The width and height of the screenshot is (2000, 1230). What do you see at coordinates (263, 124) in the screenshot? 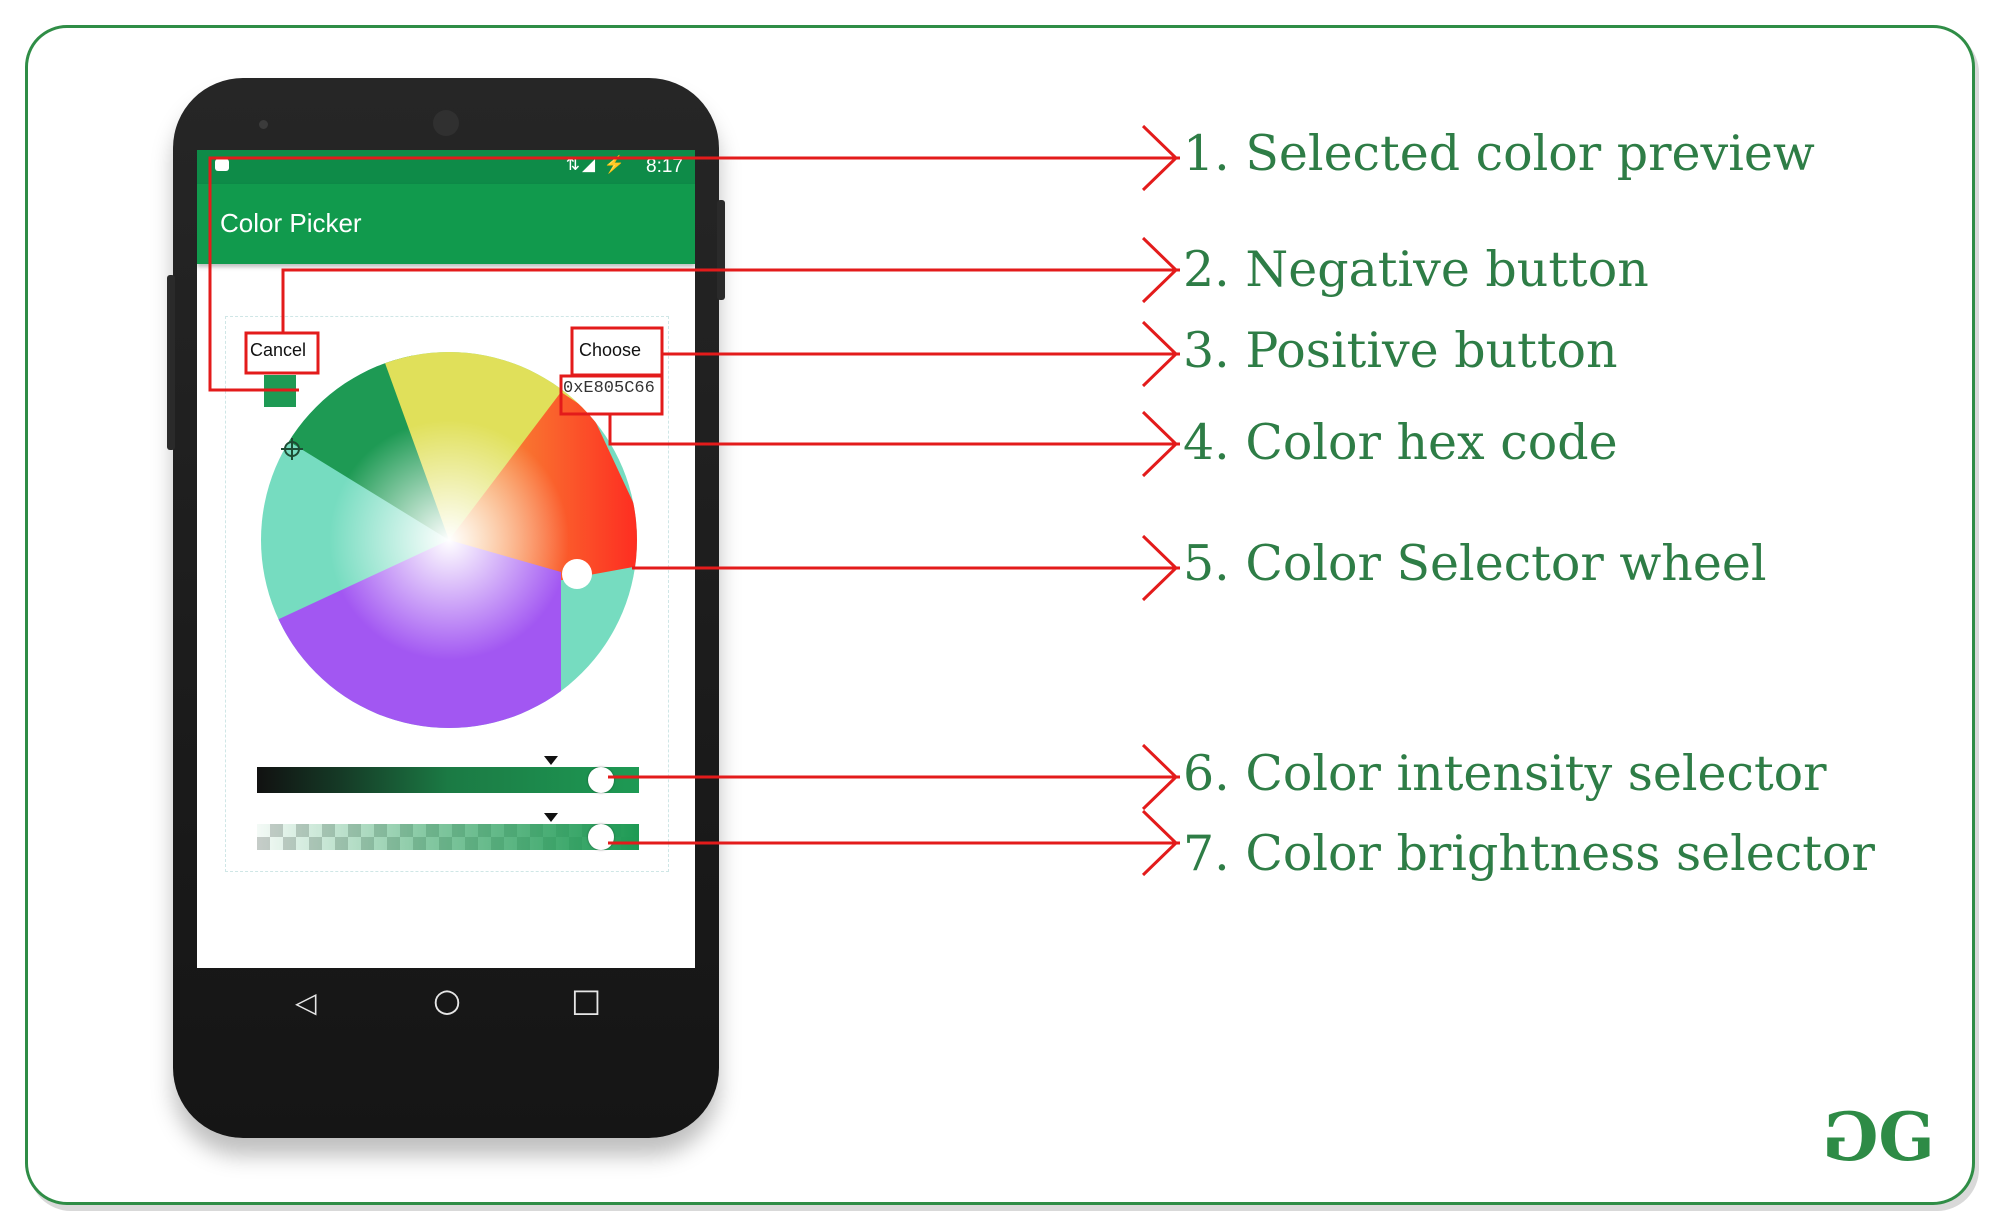
I see `sensor-dot` at bounding box center [263, 124].